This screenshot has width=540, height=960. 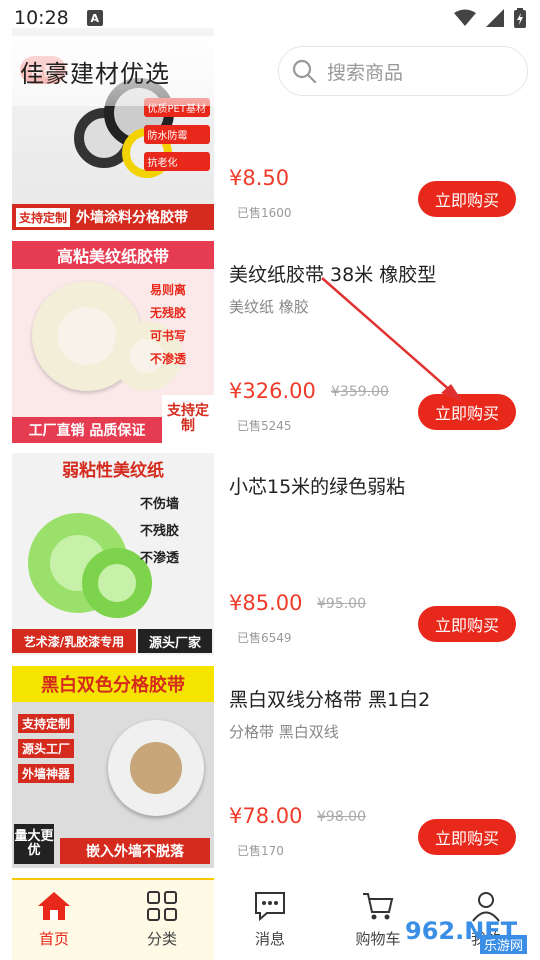 What do you see at coordinates (162, 906) in the screenshot?
I see `grid-icon` at bounding box center [162, 906].